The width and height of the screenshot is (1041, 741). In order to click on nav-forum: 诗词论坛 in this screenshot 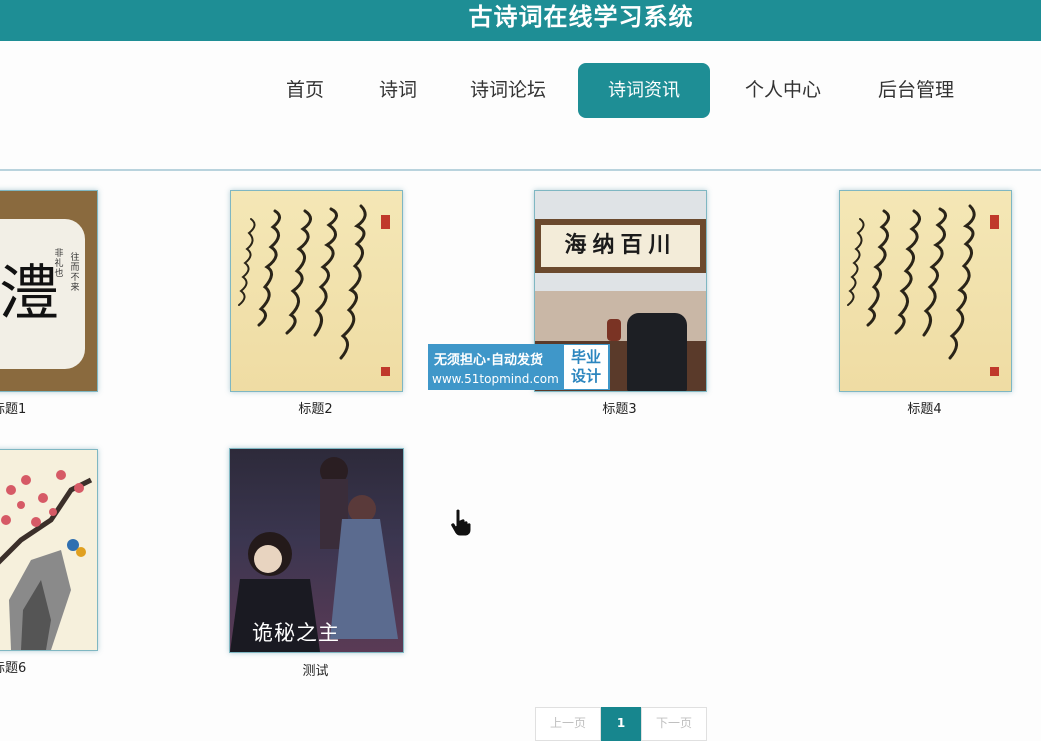, I will do `click(508, 90)`.